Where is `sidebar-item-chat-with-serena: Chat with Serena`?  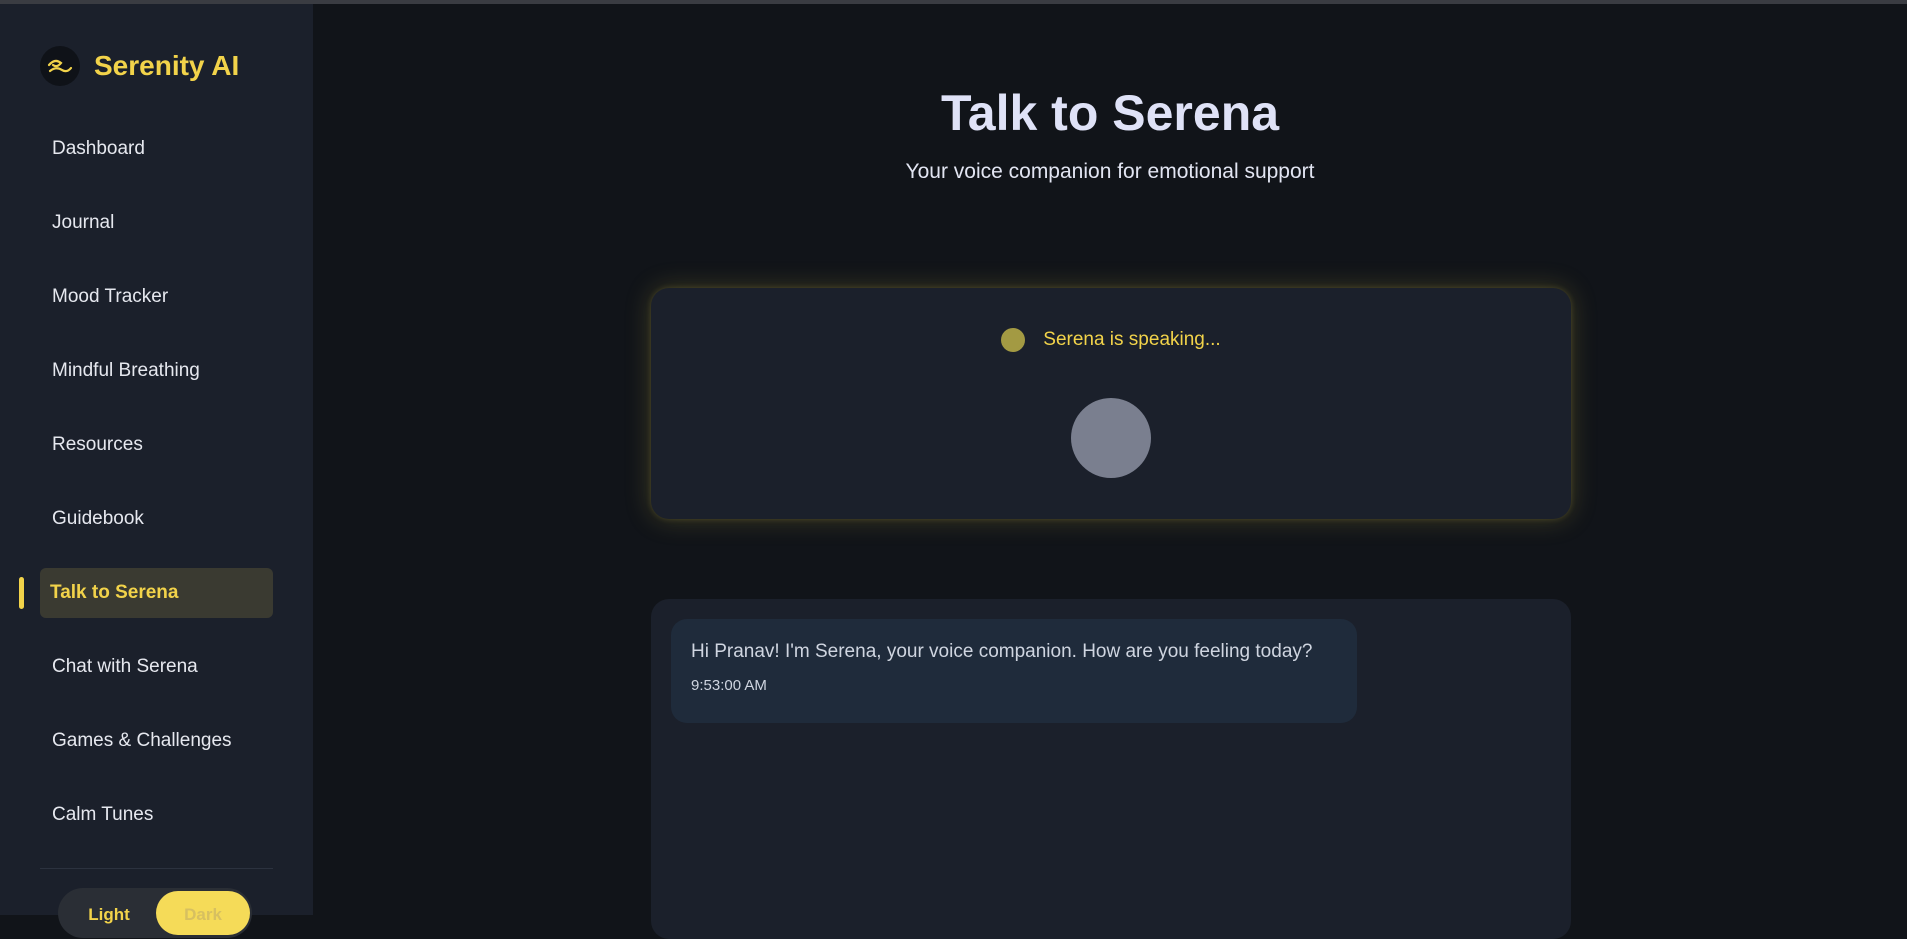 sidebar-item-chat-with-serena: Chat with Serena is located at coordinates (156, 667).